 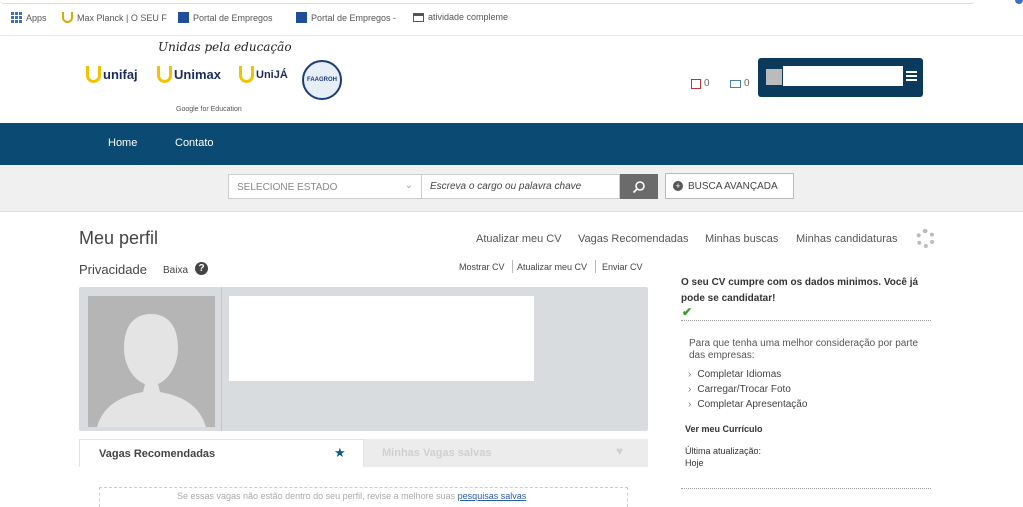 I want to click on logo-unimax: Unimax, so click(x=189, y=74).